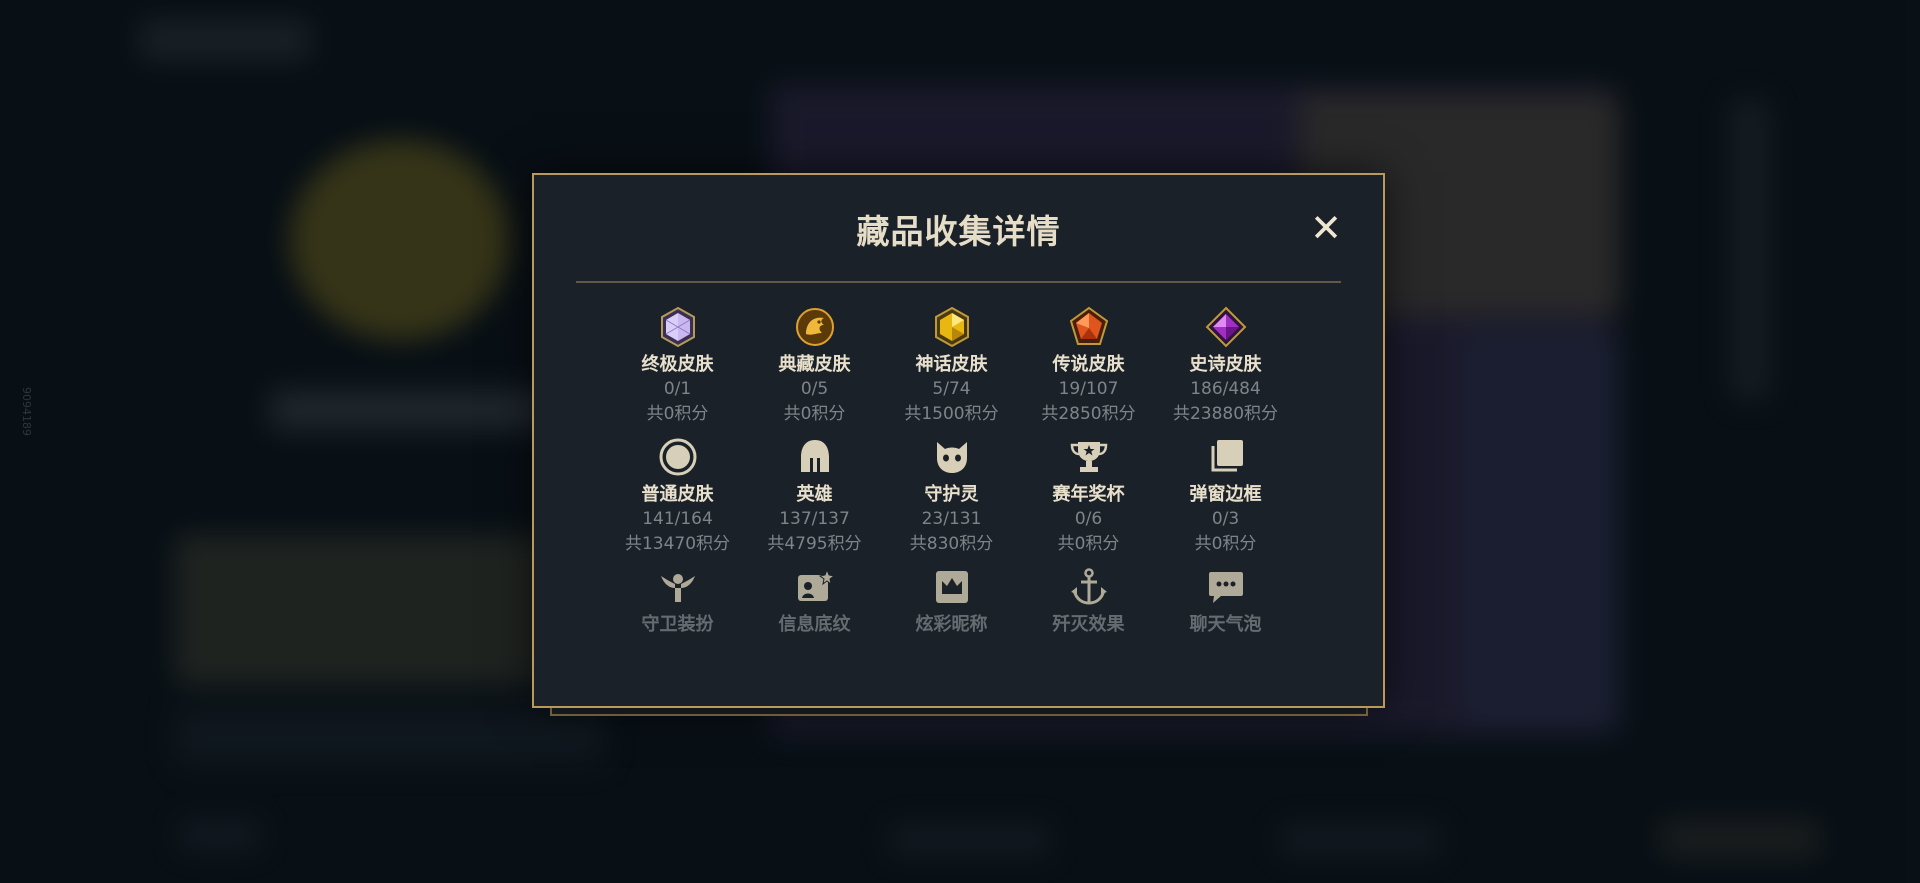 The height and width of the screenshot is (883, 1920). What do you see at coordinates (678, 327) in the screenshot?
I see `ultimate-skin-gem-icon` at bounding box center [678, 327].